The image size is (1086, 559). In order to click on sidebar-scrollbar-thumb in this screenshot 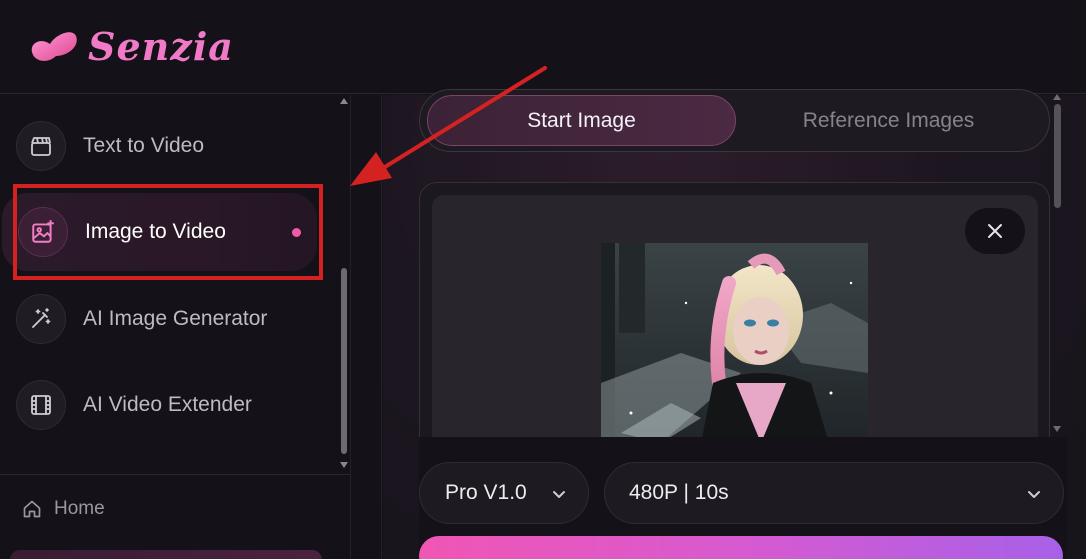, I will do `click(344, 361)`.